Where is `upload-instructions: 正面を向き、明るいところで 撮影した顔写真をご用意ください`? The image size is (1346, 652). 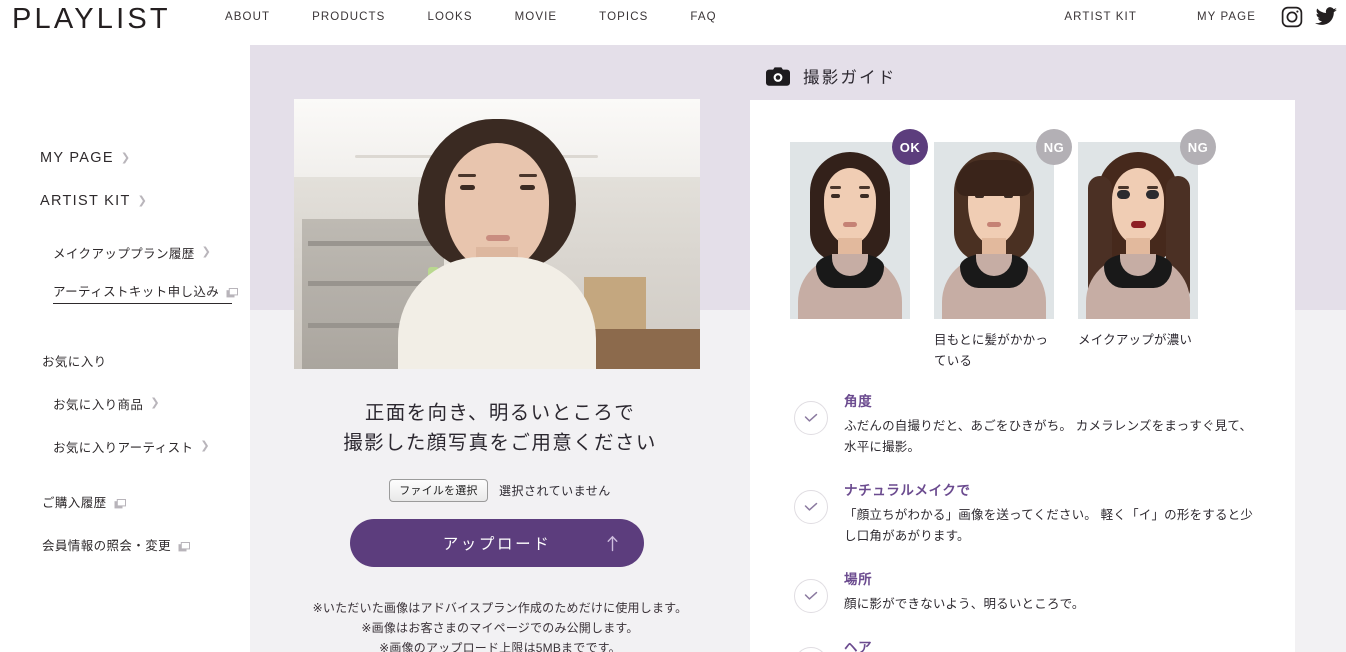 upload-instructions: 正面を向き、明るいところで 撮影した顔写真をご用意ください is located at coordinates (500, 428).